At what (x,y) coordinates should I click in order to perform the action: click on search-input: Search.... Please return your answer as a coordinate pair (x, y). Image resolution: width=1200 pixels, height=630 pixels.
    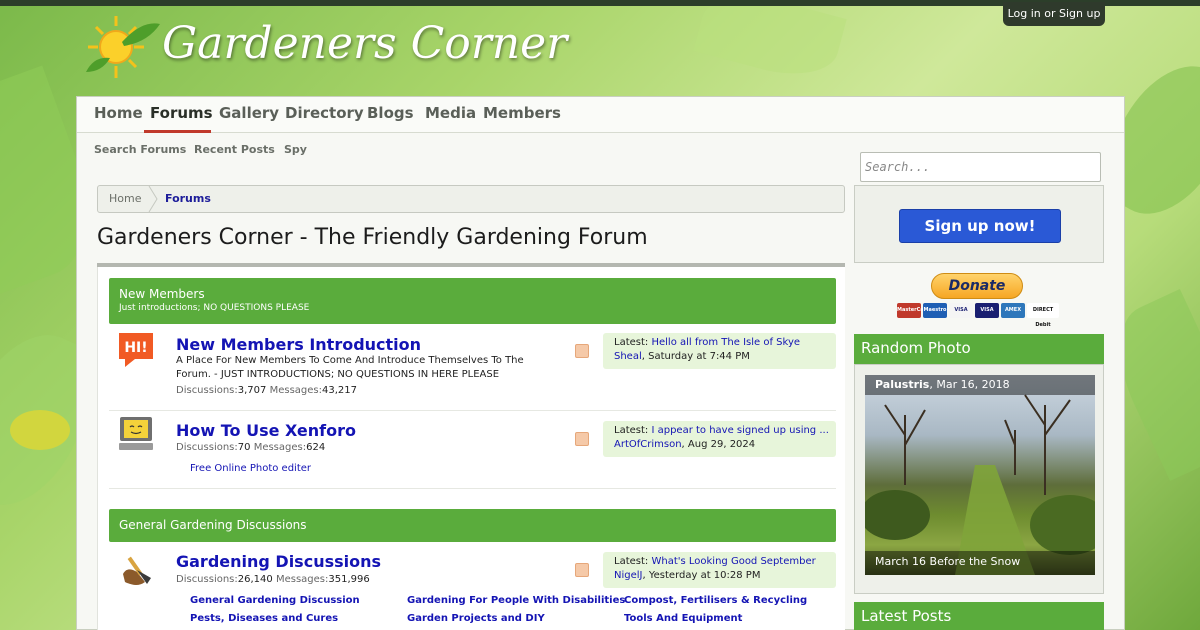
    Looking at the image, I should click on (980, 167).